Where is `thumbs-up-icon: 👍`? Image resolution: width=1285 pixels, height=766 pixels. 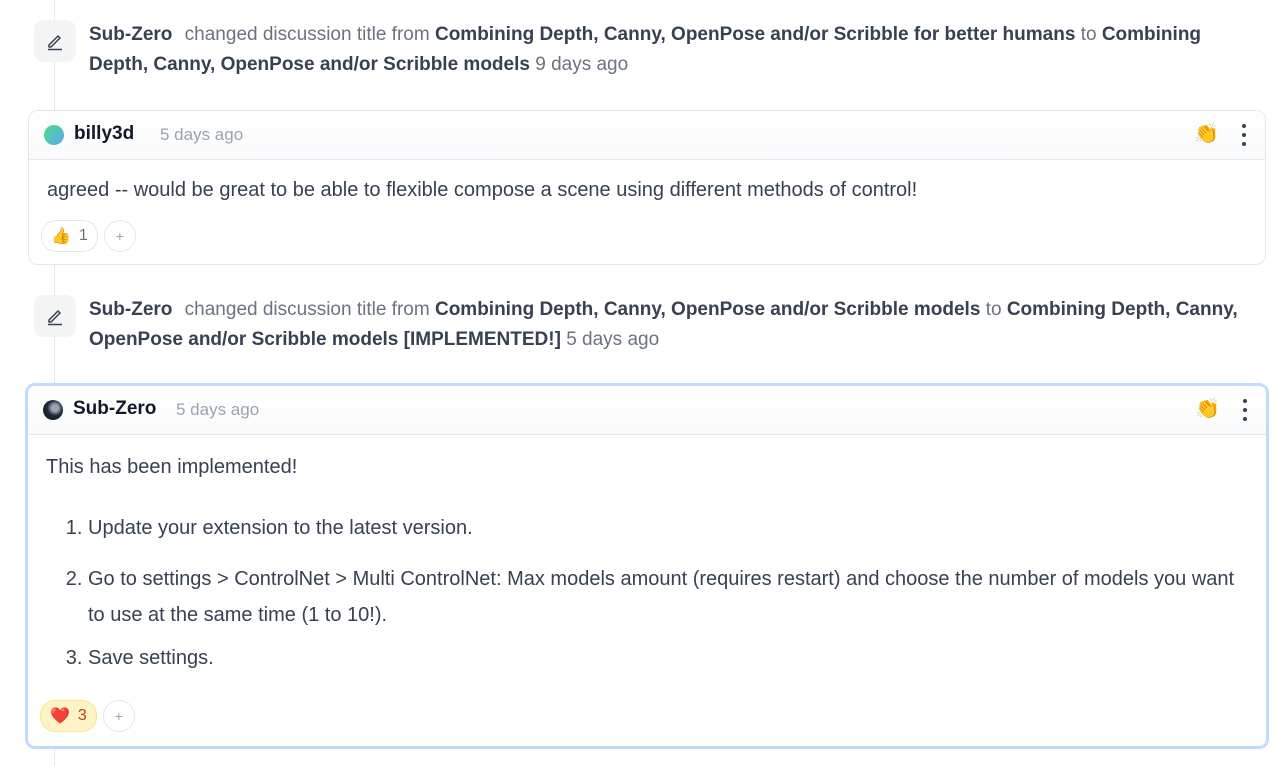 thumbs-up-icon: 👍 is located at coordinates (61, 236).